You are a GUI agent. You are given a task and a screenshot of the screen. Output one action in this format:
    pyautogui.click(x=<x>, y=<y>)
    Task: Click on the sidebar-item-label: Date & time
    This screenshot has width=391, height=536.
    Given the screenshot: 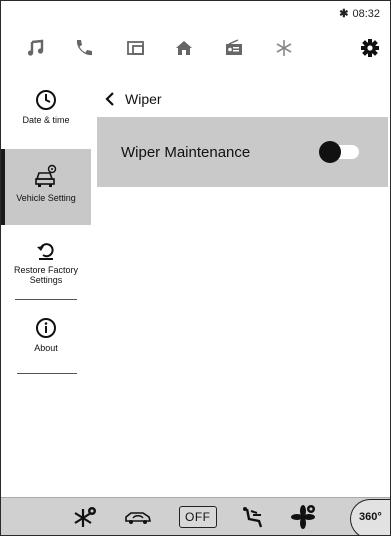 What is the action you would take?
    pyautogui.click(x=46, y=120)
    